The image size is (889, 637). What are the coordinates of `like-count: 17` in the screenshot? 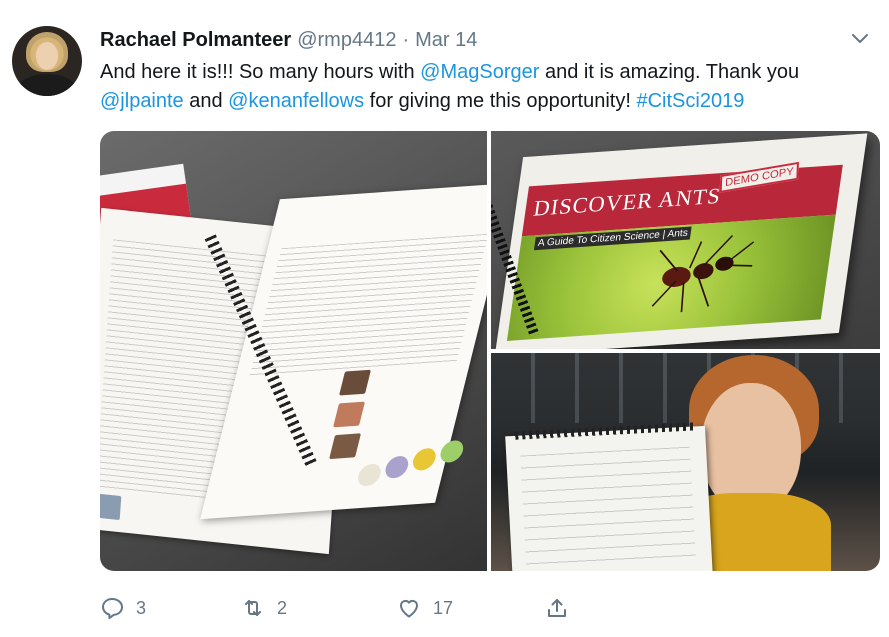 It's located at (443, 607).